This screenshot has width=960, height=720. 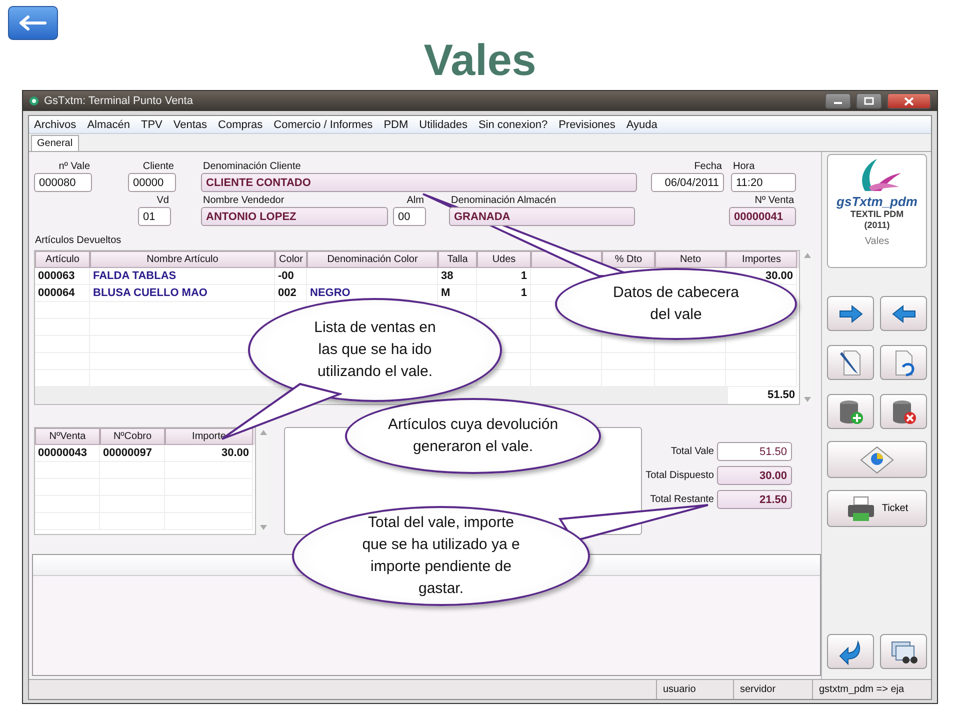 What do you see at coordinates (291, 259) in the screenshot?
I see `column-header: Color` at bounding box center [291, 259].